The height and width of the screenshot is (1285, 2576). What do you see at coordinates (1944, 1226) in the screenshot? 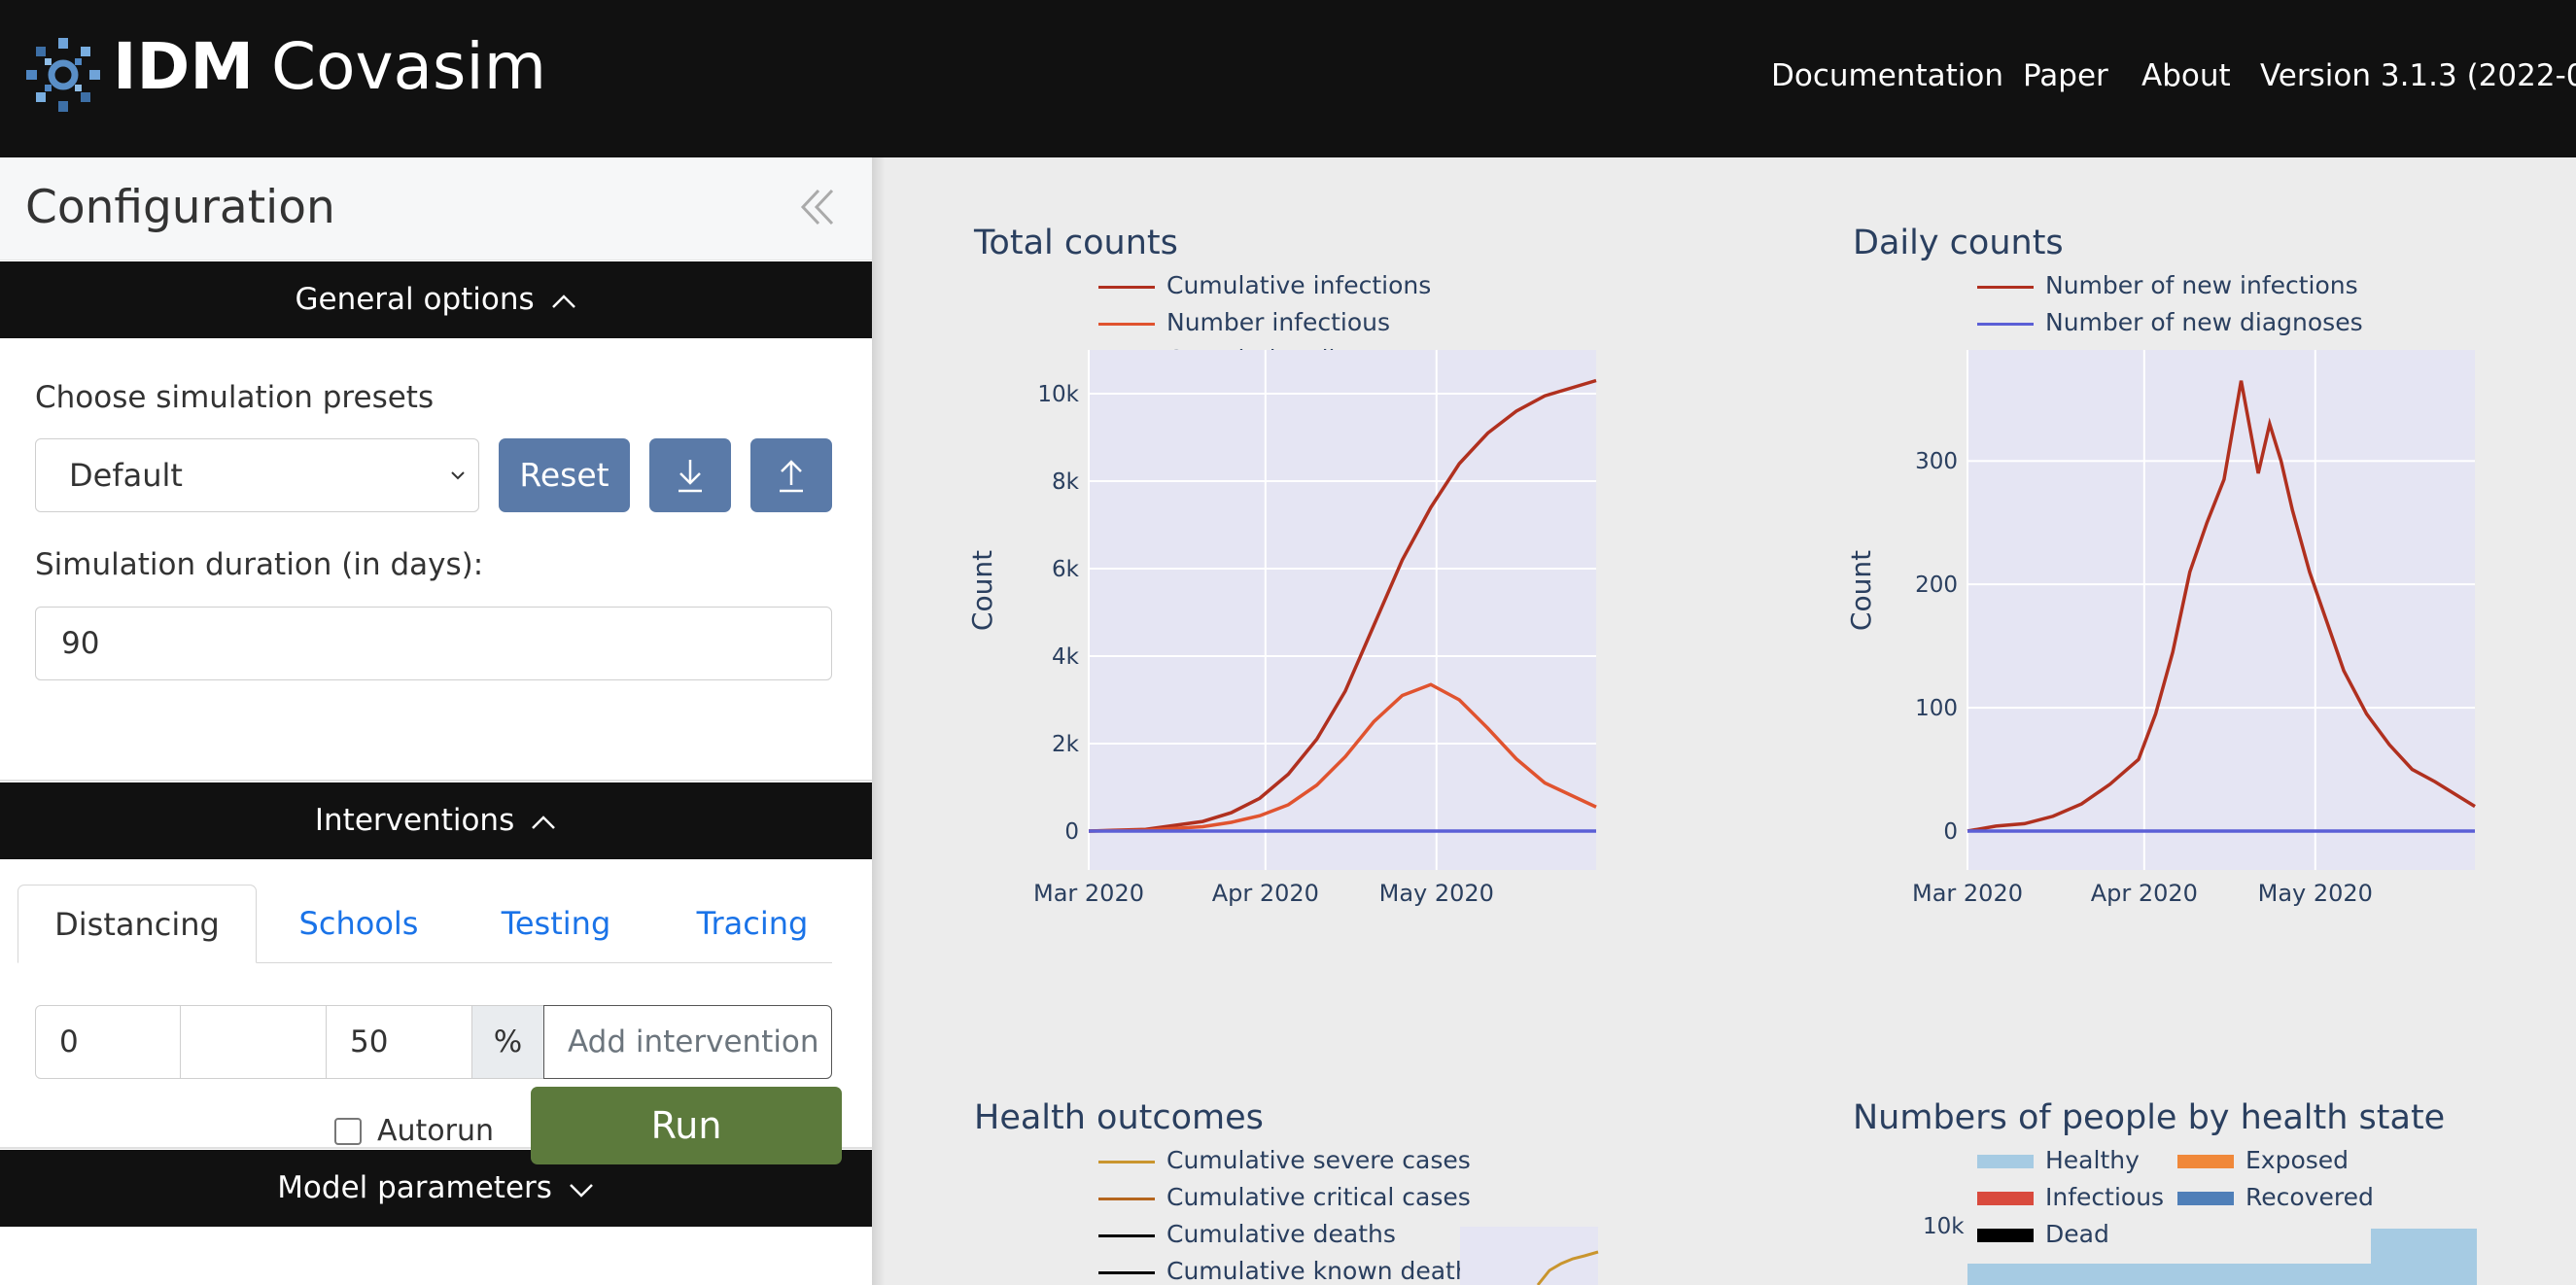
I see `y-tick-10k: 10k` at bounding box center [1944, 1226].